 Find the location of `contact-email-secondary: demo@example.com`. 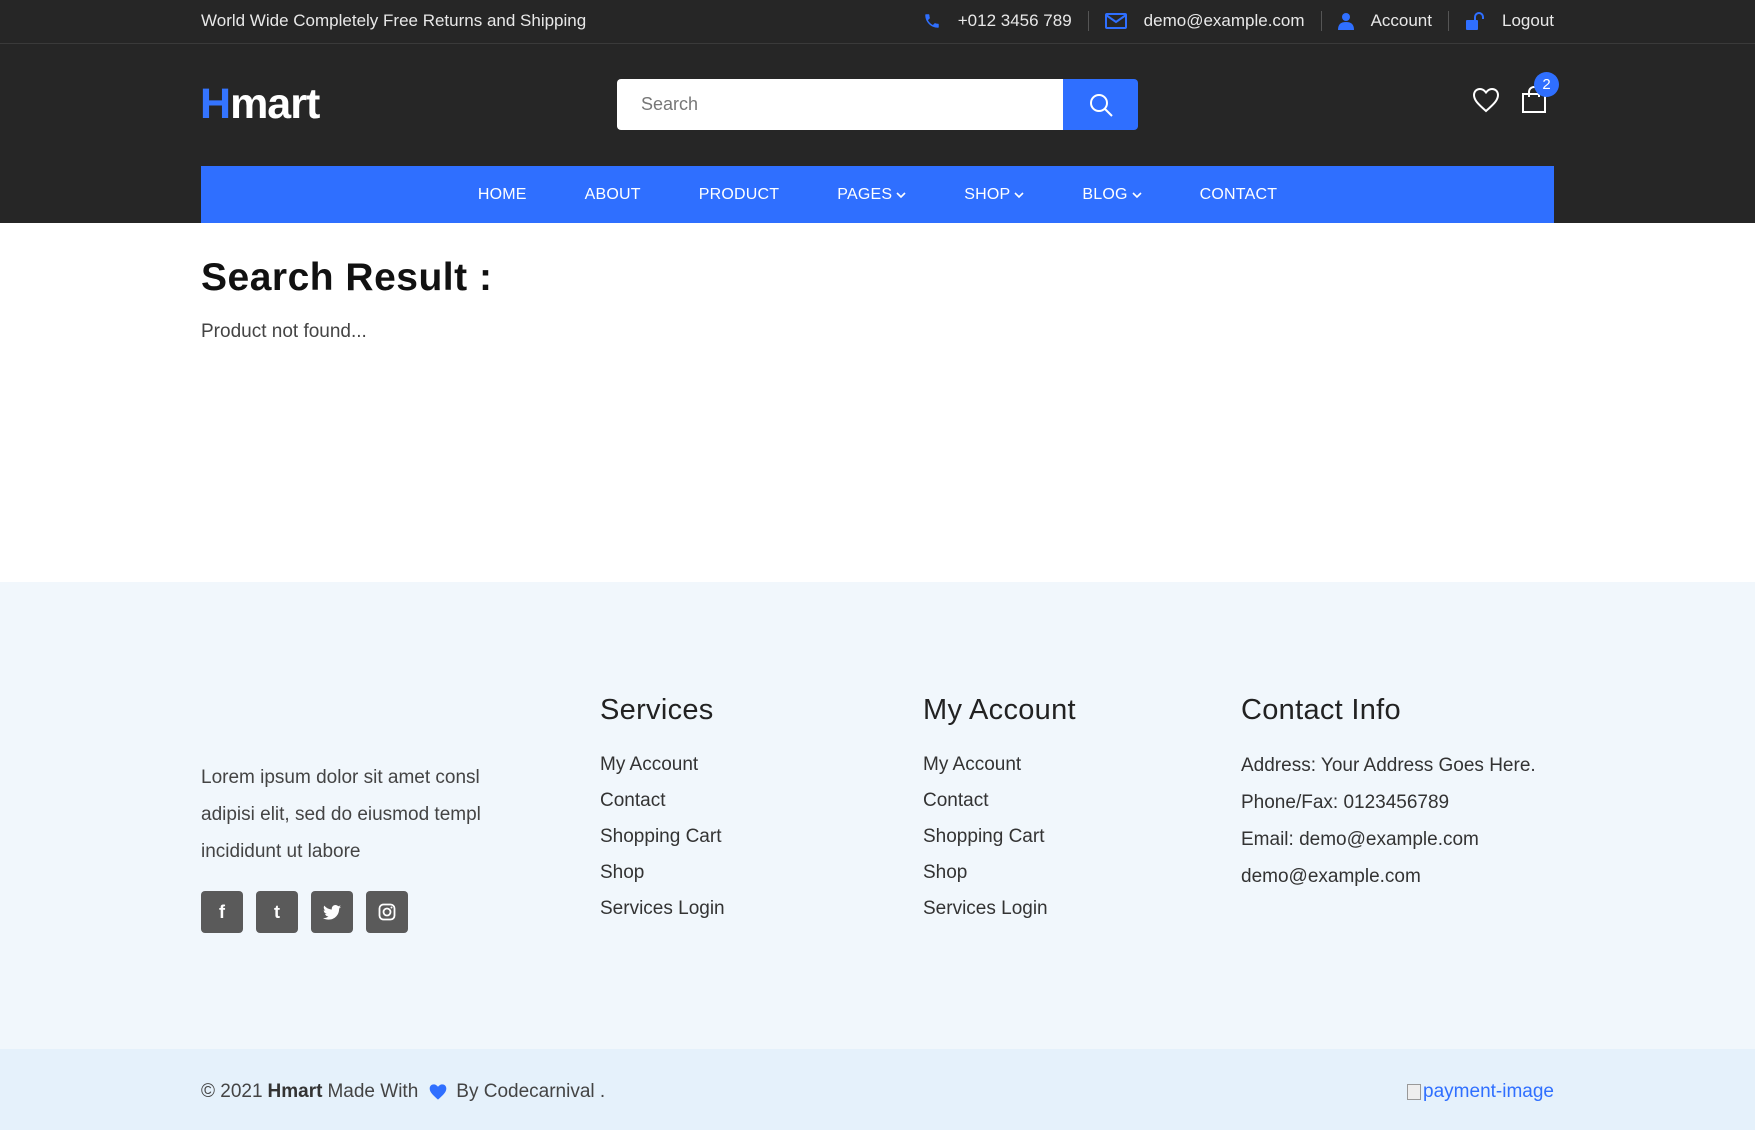

contact-email-secondary: demo@example.com is located at coordinates (1331, 876).